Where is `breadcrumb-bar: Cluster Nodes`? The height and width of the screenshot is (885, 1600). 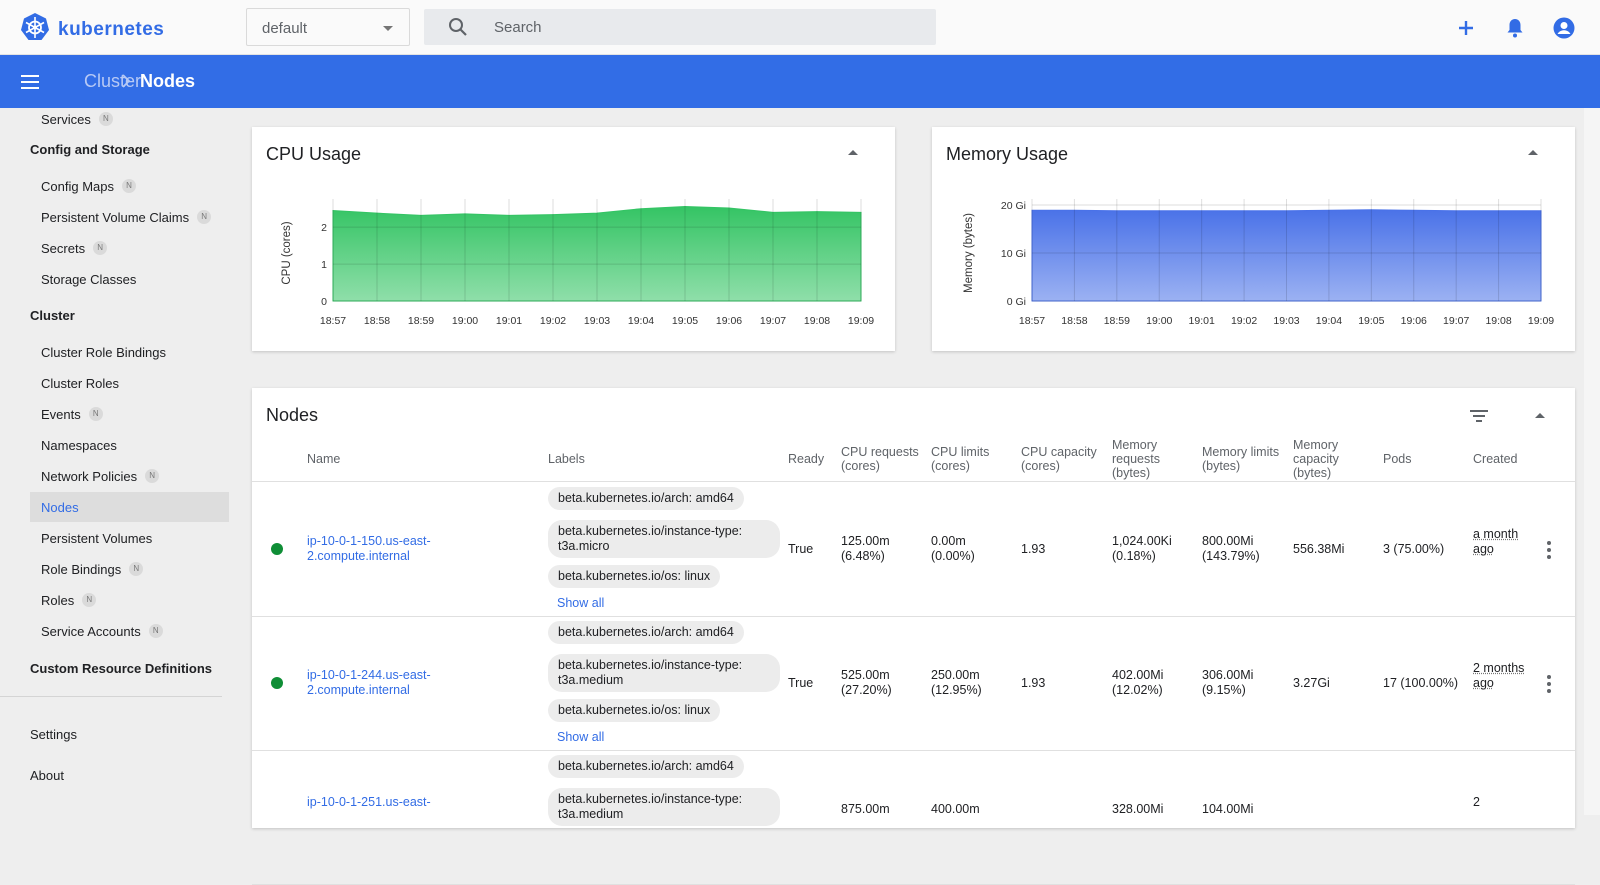
breadcrumb-bar: Cluster Nodes is located at coordinates (800, 81).